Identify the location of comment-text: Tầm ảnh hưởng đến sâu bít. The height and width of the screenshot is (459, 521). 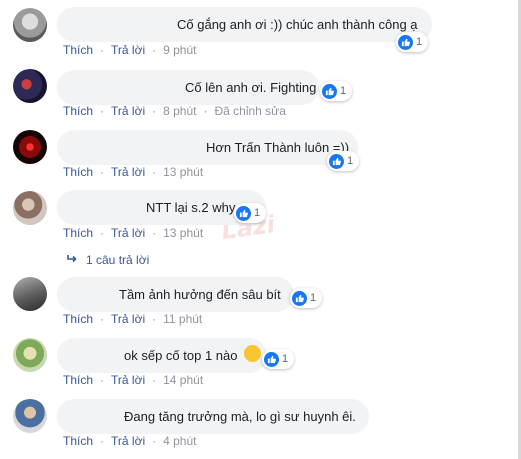
(200, 294).